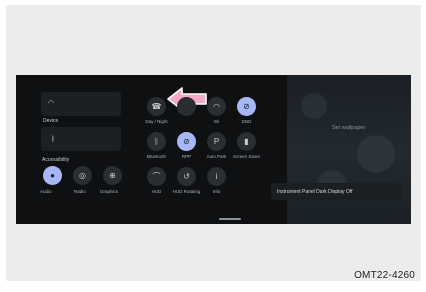  What do you see at coordinates (56, 160) in the screenshot?
I see `section-label: Accessibility` at bounding box center [56, 160].